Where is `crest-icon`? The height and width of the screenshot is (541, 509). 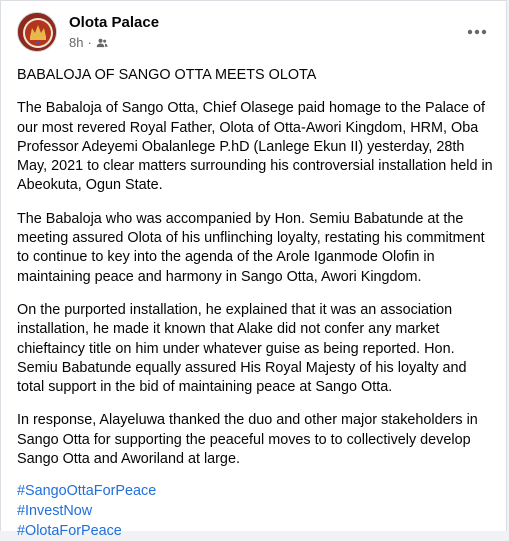
crest-icon is located at coordinates (37, 32).